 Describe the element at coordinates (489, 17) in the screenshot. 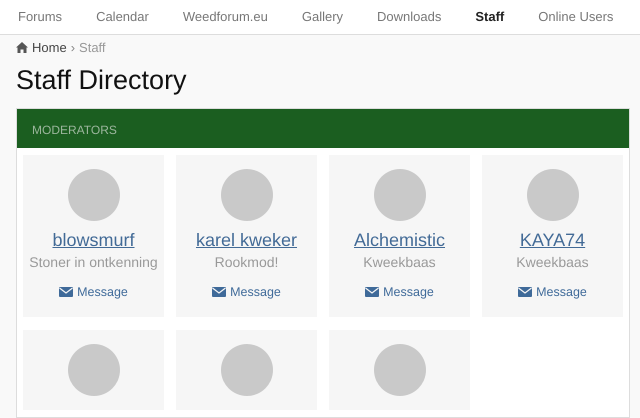

I see `nav-tab: Staff` at that location.